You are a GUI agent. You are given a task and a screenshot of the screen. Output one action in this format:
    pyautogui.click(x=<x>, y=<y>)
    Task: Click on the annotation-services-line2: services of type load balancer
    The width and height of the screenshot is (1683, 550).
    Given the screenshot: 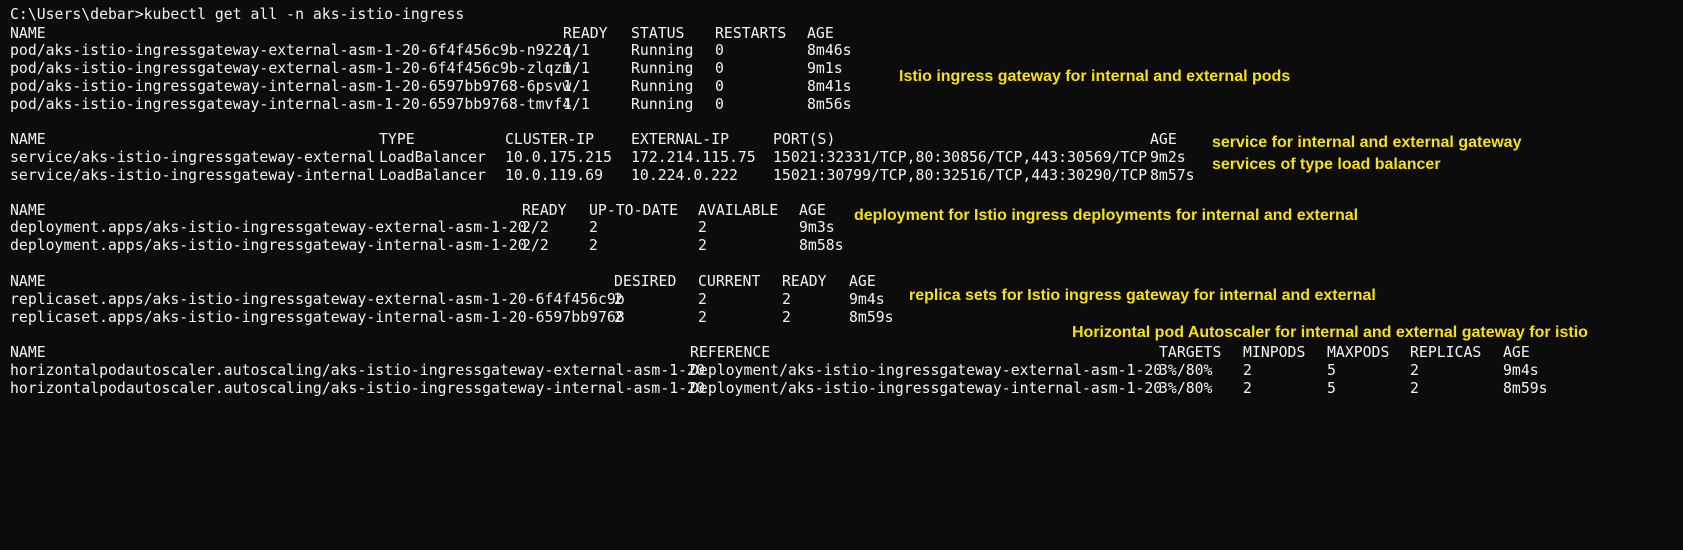 What is the action you would take?
    pyautogui.click(x=1326, y=164)
    